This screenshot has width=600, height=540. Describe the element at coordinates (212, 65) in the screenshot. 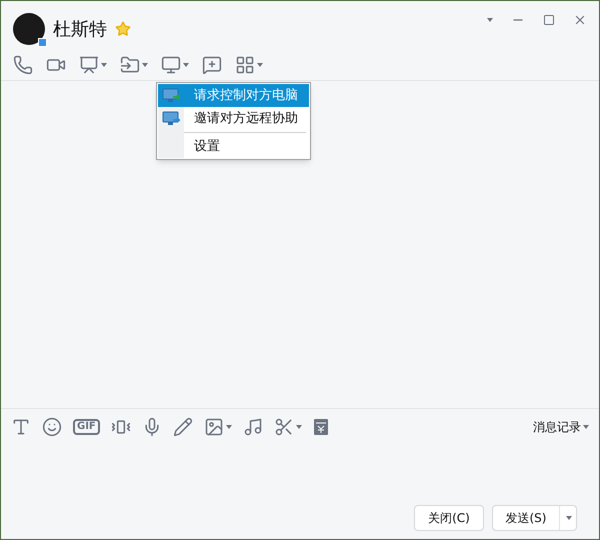

I see `message-plus-icon` at that location.